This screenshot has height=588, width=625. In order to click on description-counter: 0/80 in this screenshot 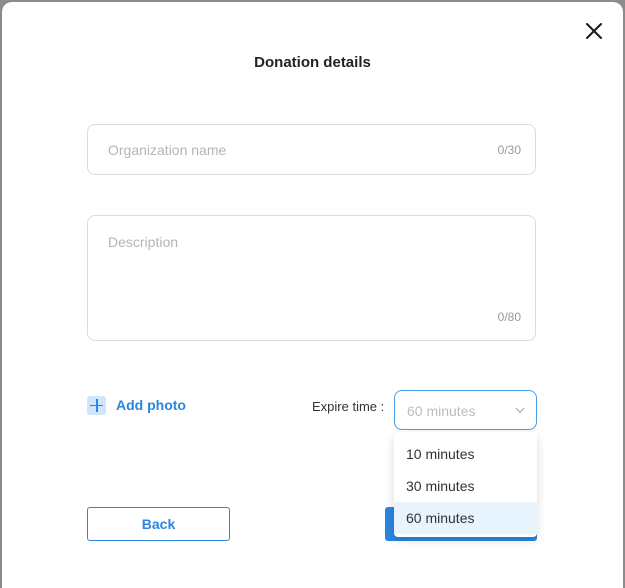, I will do `click(509, 317)`.